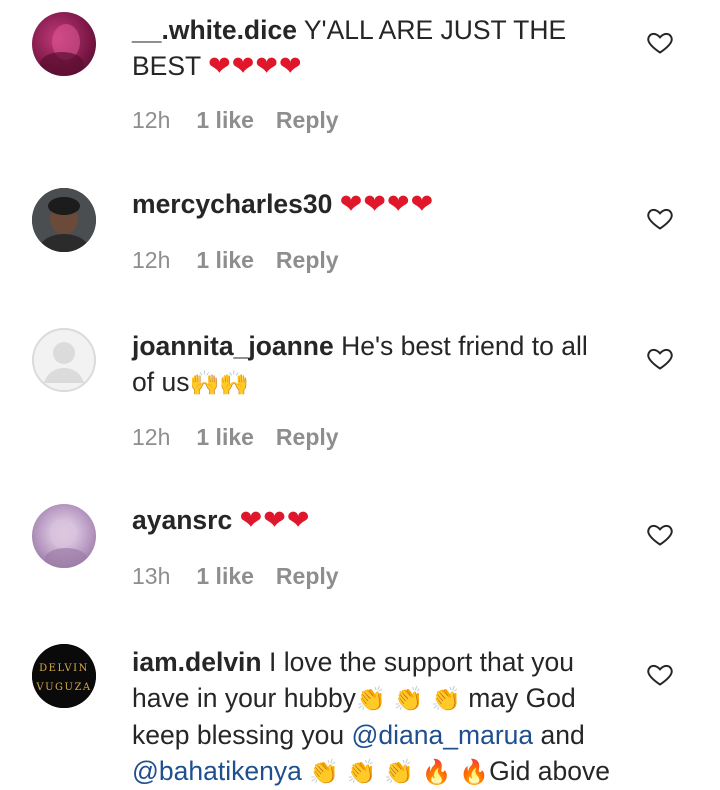 The image size is (720, 790). I want to click on avatar-text-bottom: VUGUZA, so click(63, 687).